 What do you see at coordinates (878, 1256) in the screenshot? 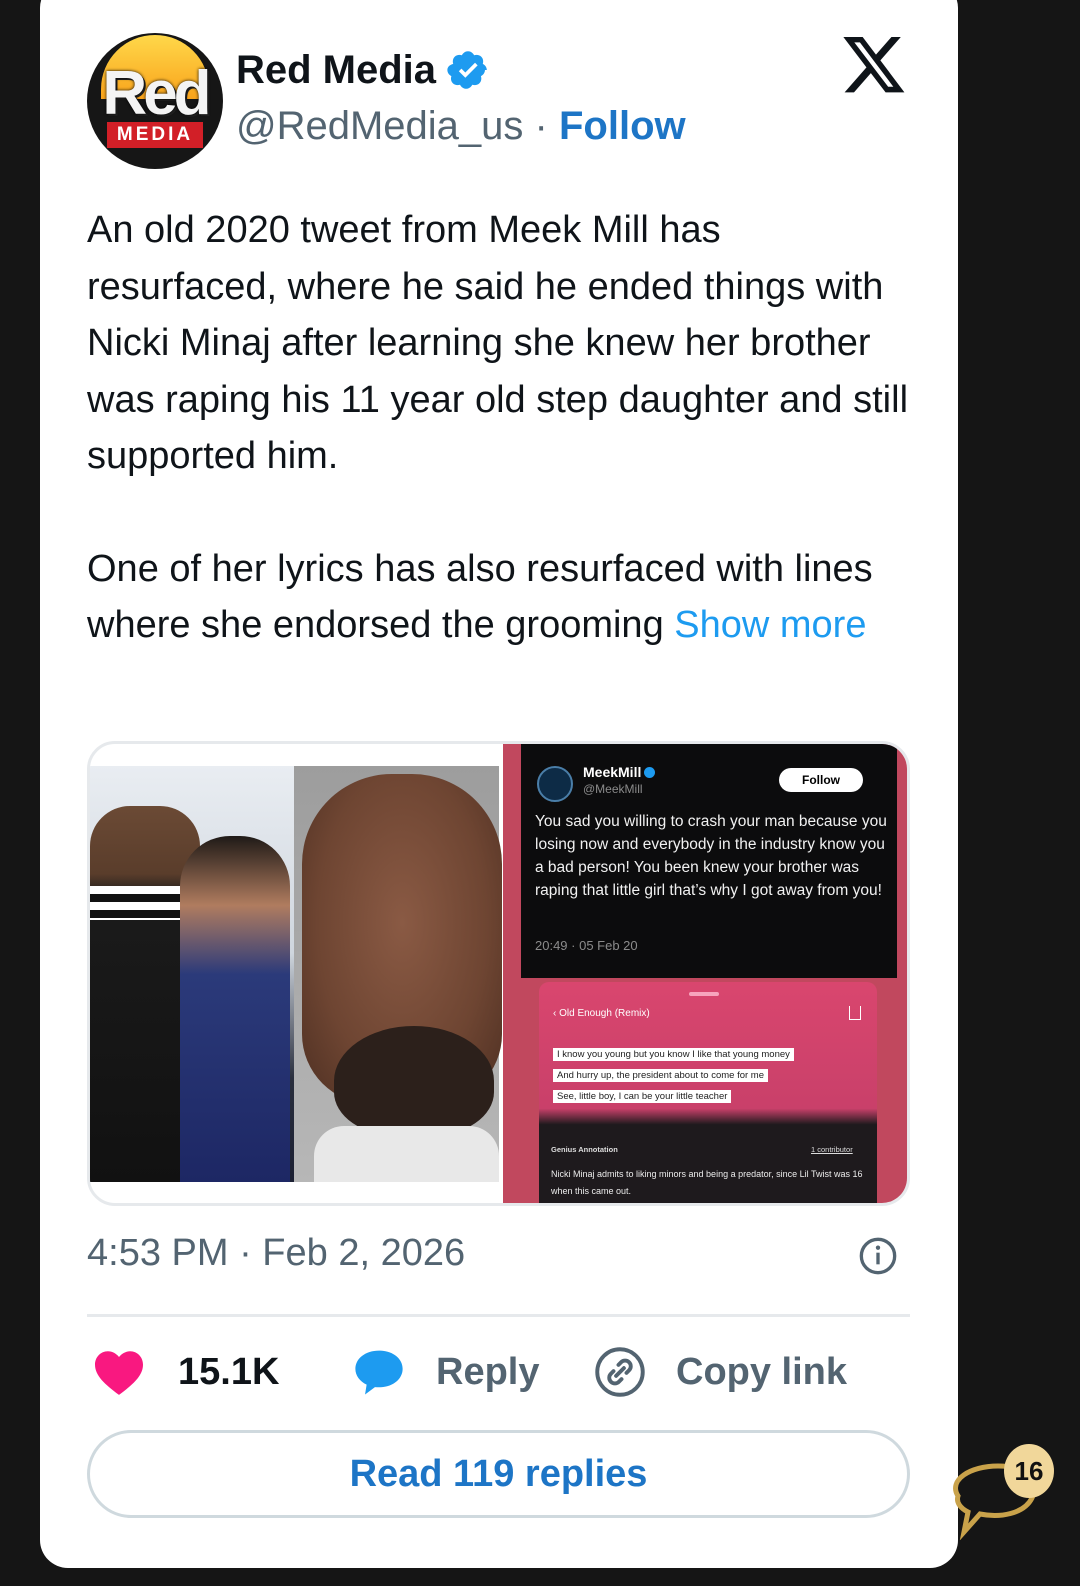
I see `info-icon` at bounding box center [878, 1256].